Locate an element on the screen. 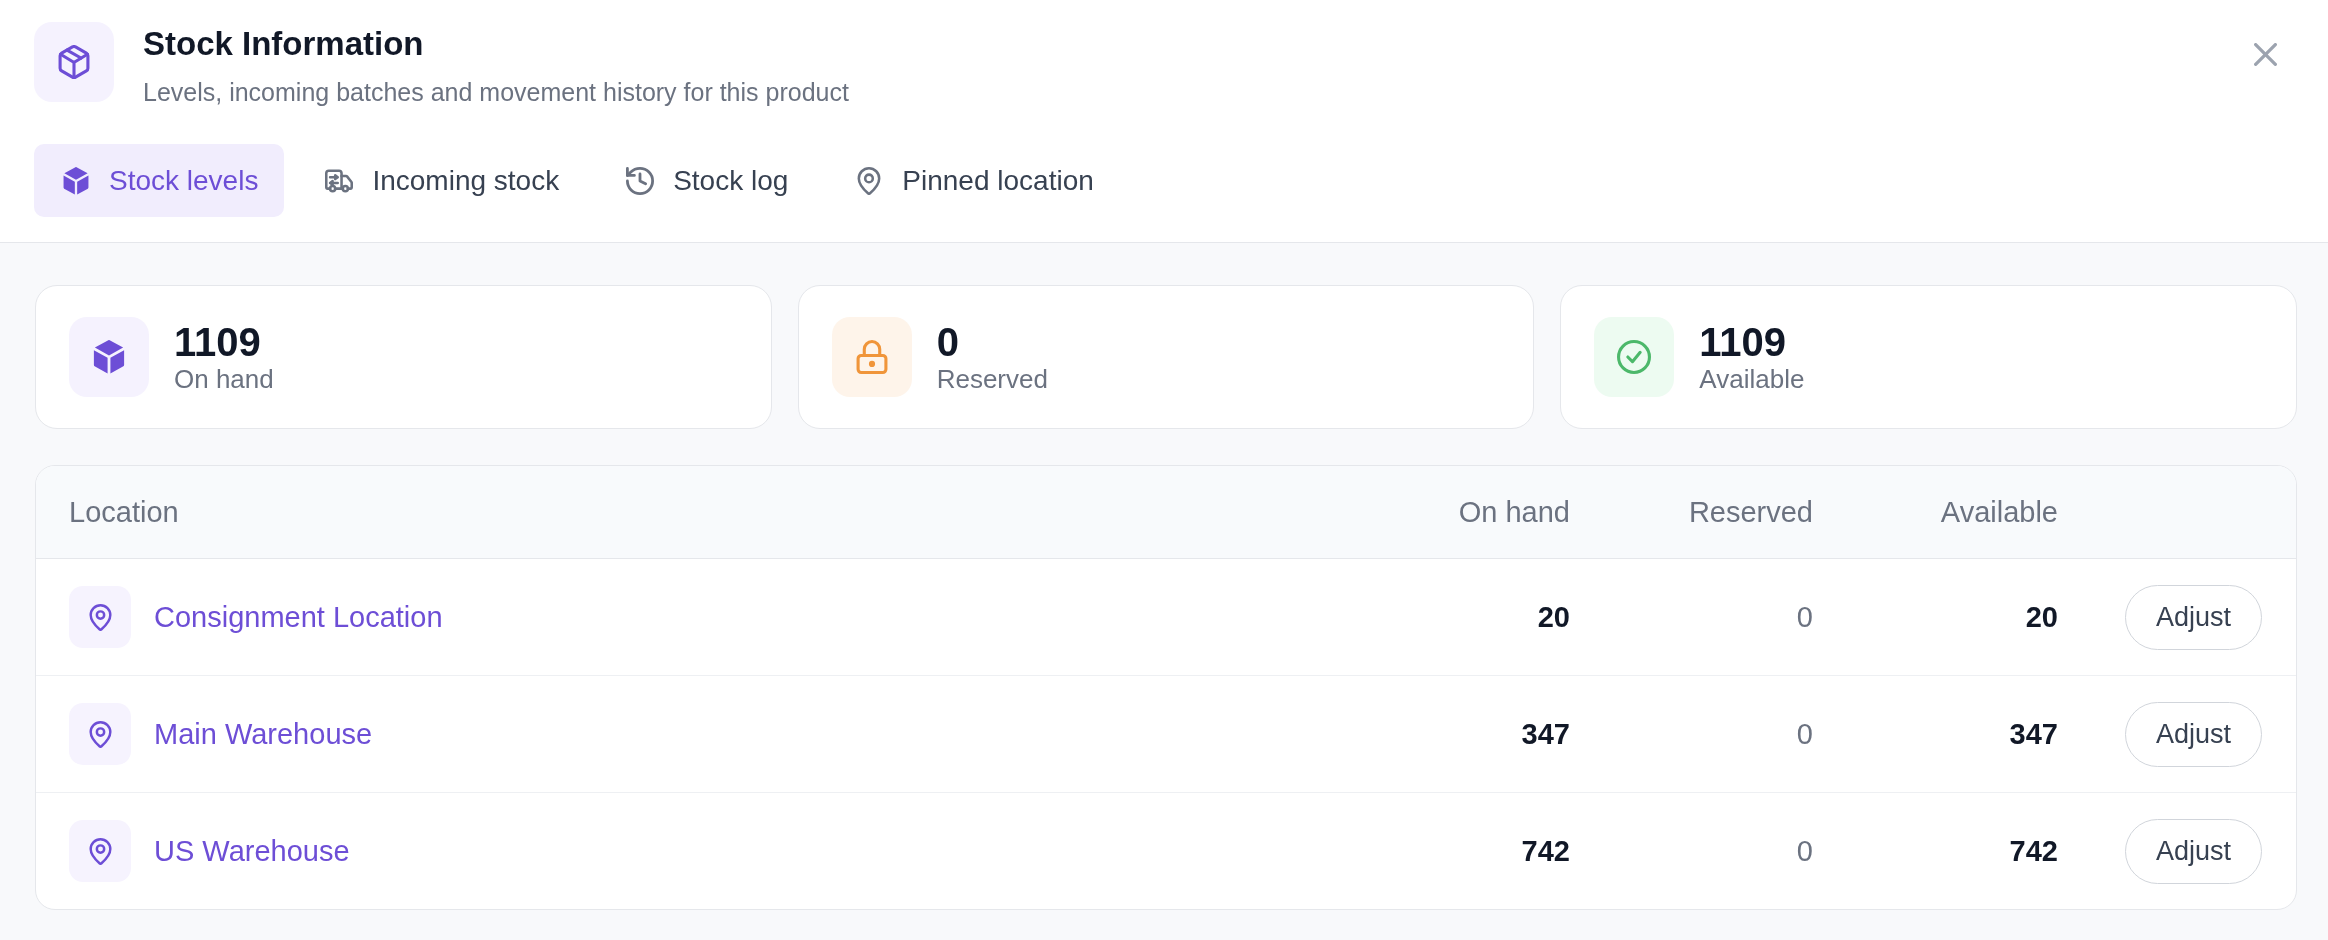 The image size is (2328, 940). close-icon is located at coordinates (2265, 54).